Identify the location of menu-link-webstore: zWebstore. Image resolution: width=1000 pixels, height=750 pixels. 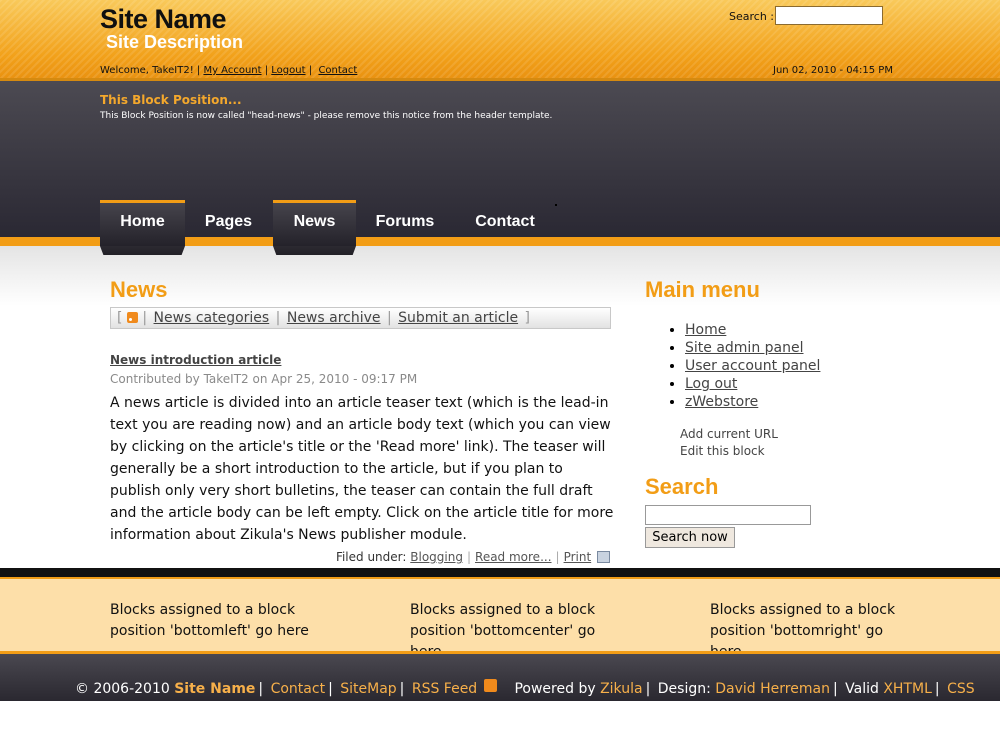
(721, 402).